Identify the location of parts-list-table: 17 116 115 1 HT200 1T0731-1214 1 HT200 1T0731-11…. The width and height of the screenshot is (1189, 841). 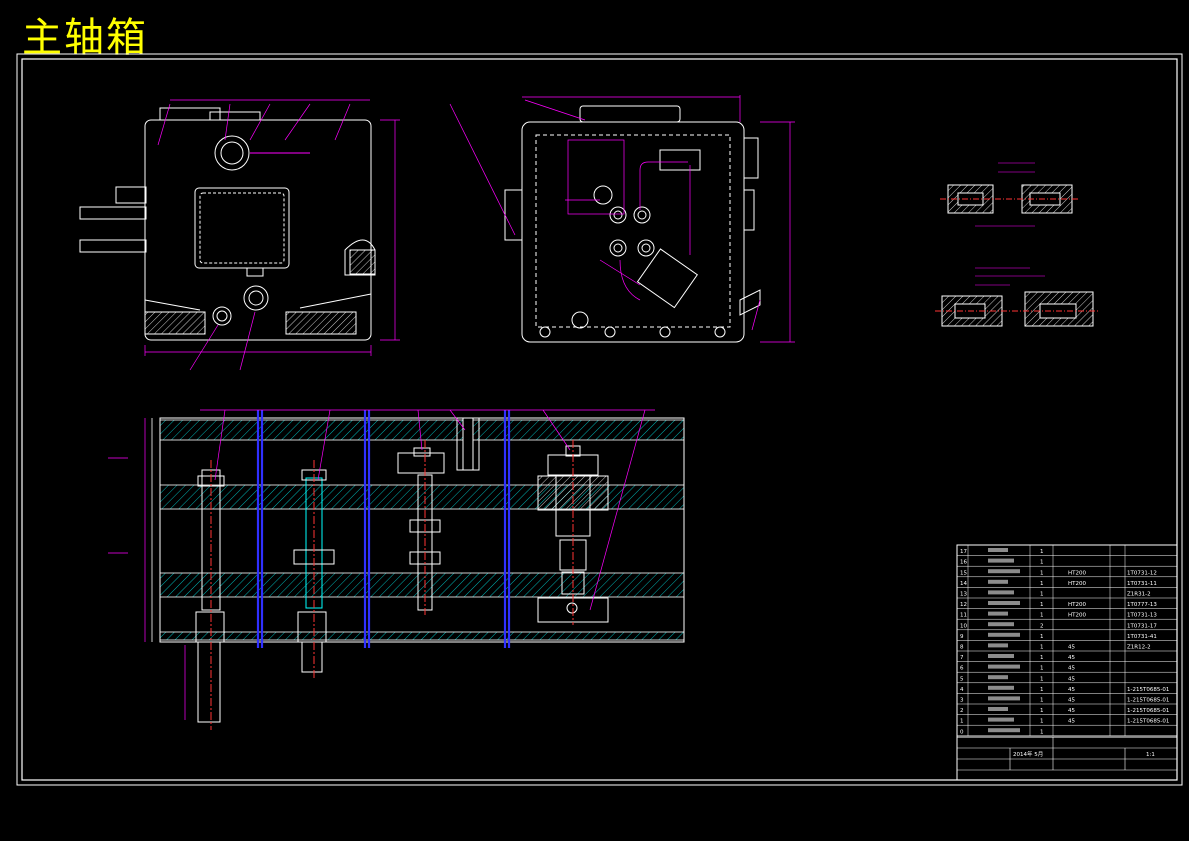
(1067, 662).